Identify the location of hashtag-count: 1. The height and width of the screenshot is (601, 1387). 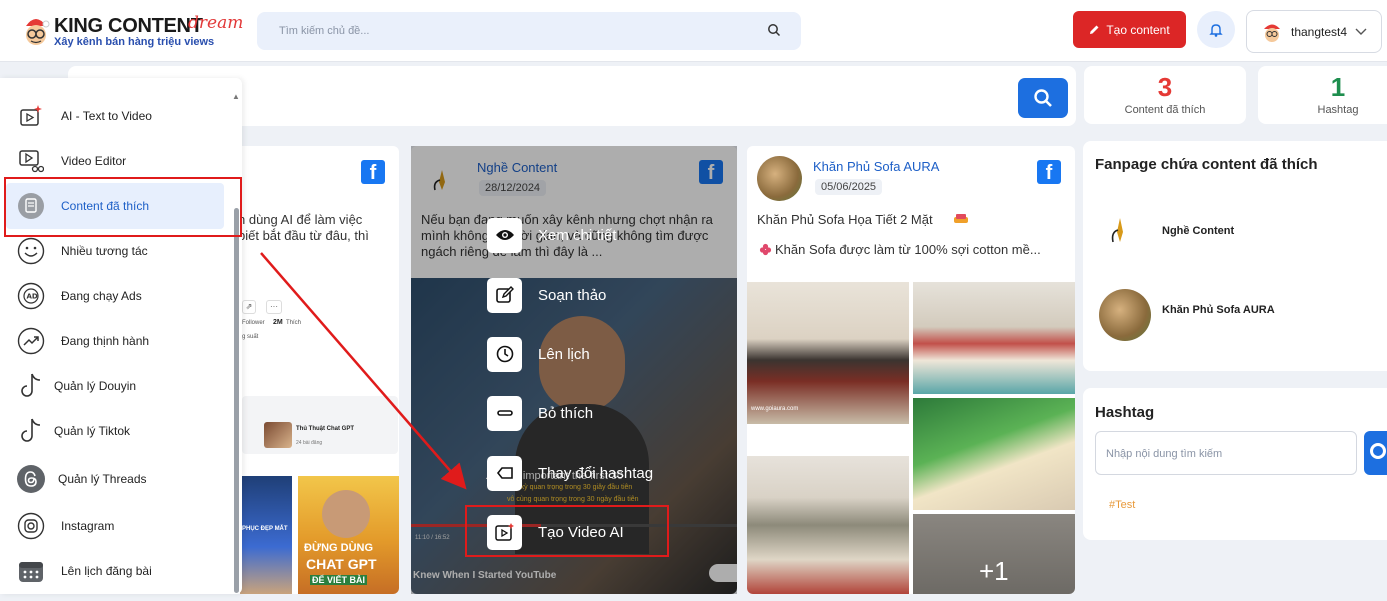
(1338, 87).